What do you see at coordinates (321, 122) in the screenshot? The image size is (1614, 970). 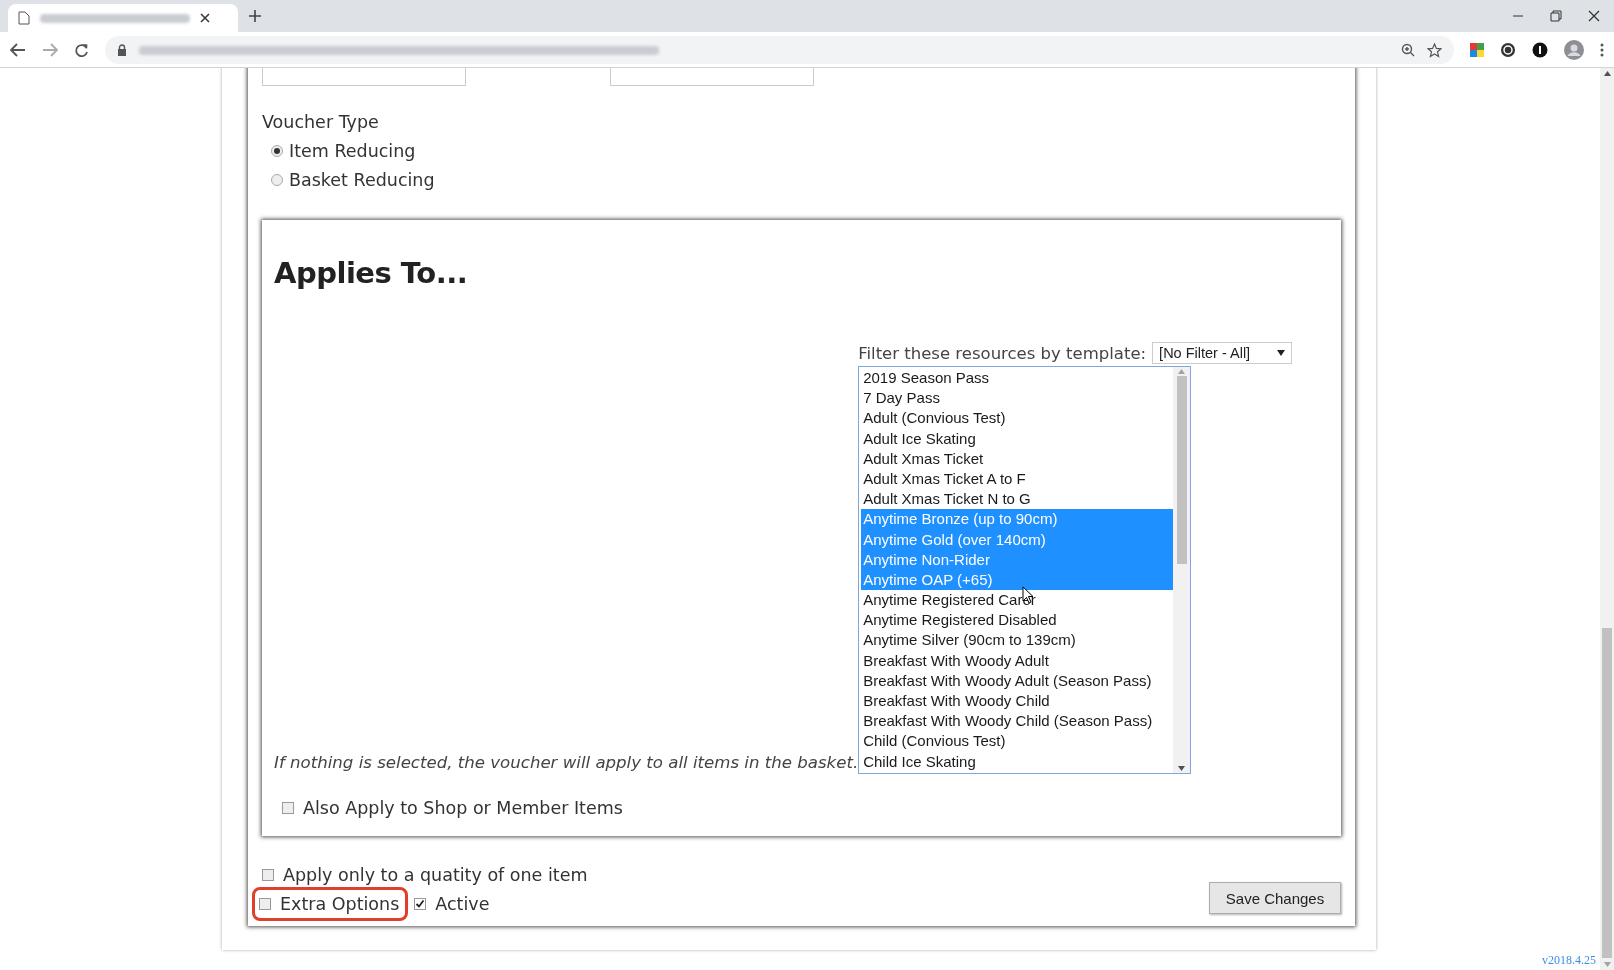 I see `field-label: Voucher Type` at bounding box center [321, 122].